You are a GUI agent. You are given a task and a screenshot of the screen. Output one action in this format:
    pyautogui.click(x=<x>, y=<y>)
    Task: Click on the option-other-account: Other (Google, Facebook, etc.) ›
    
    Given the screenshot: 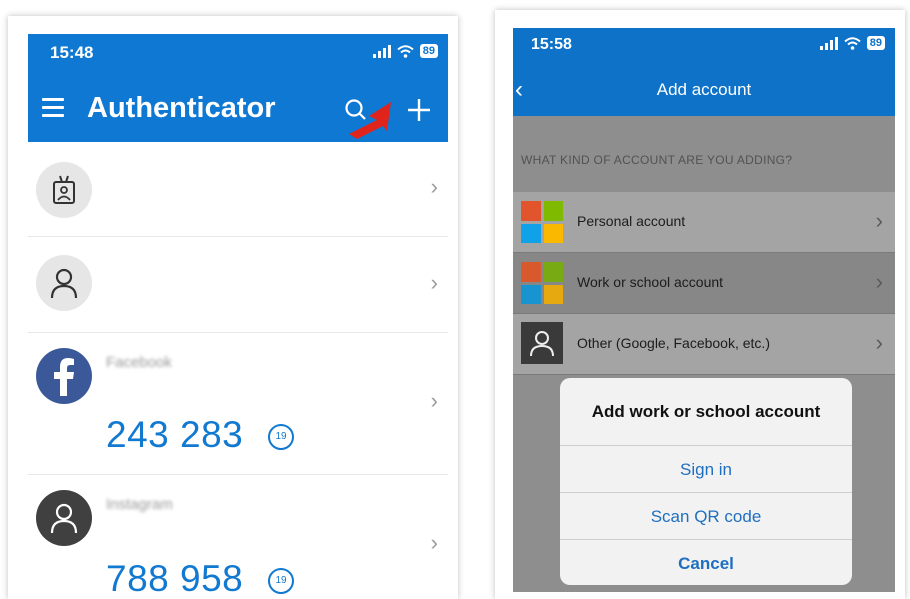 What is the action you would take?
    pyautogui.click(x=704, y=344)
    